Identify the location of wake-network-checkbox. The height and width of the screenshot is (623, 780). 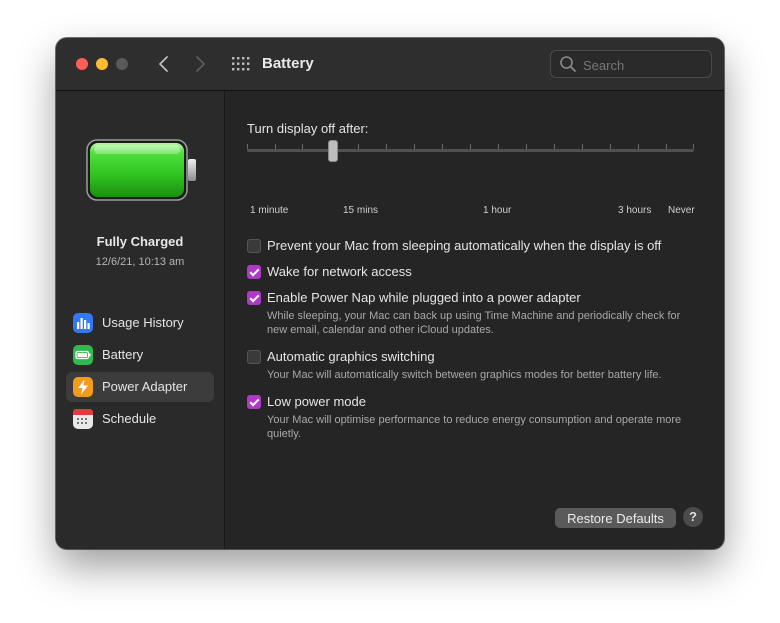
(254, 272).